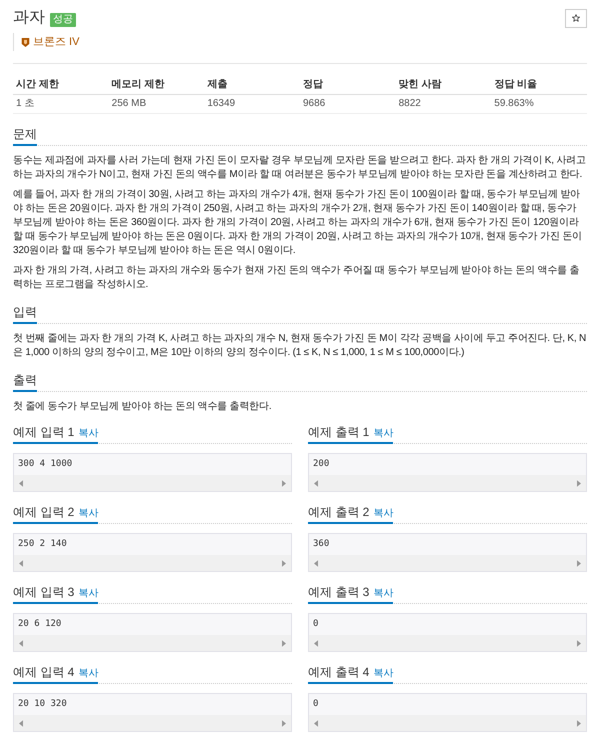  What do you see at coordinates (252, 104) in the screenshot?
I see `table-cell: 16349` at bounding box center [252, 104].